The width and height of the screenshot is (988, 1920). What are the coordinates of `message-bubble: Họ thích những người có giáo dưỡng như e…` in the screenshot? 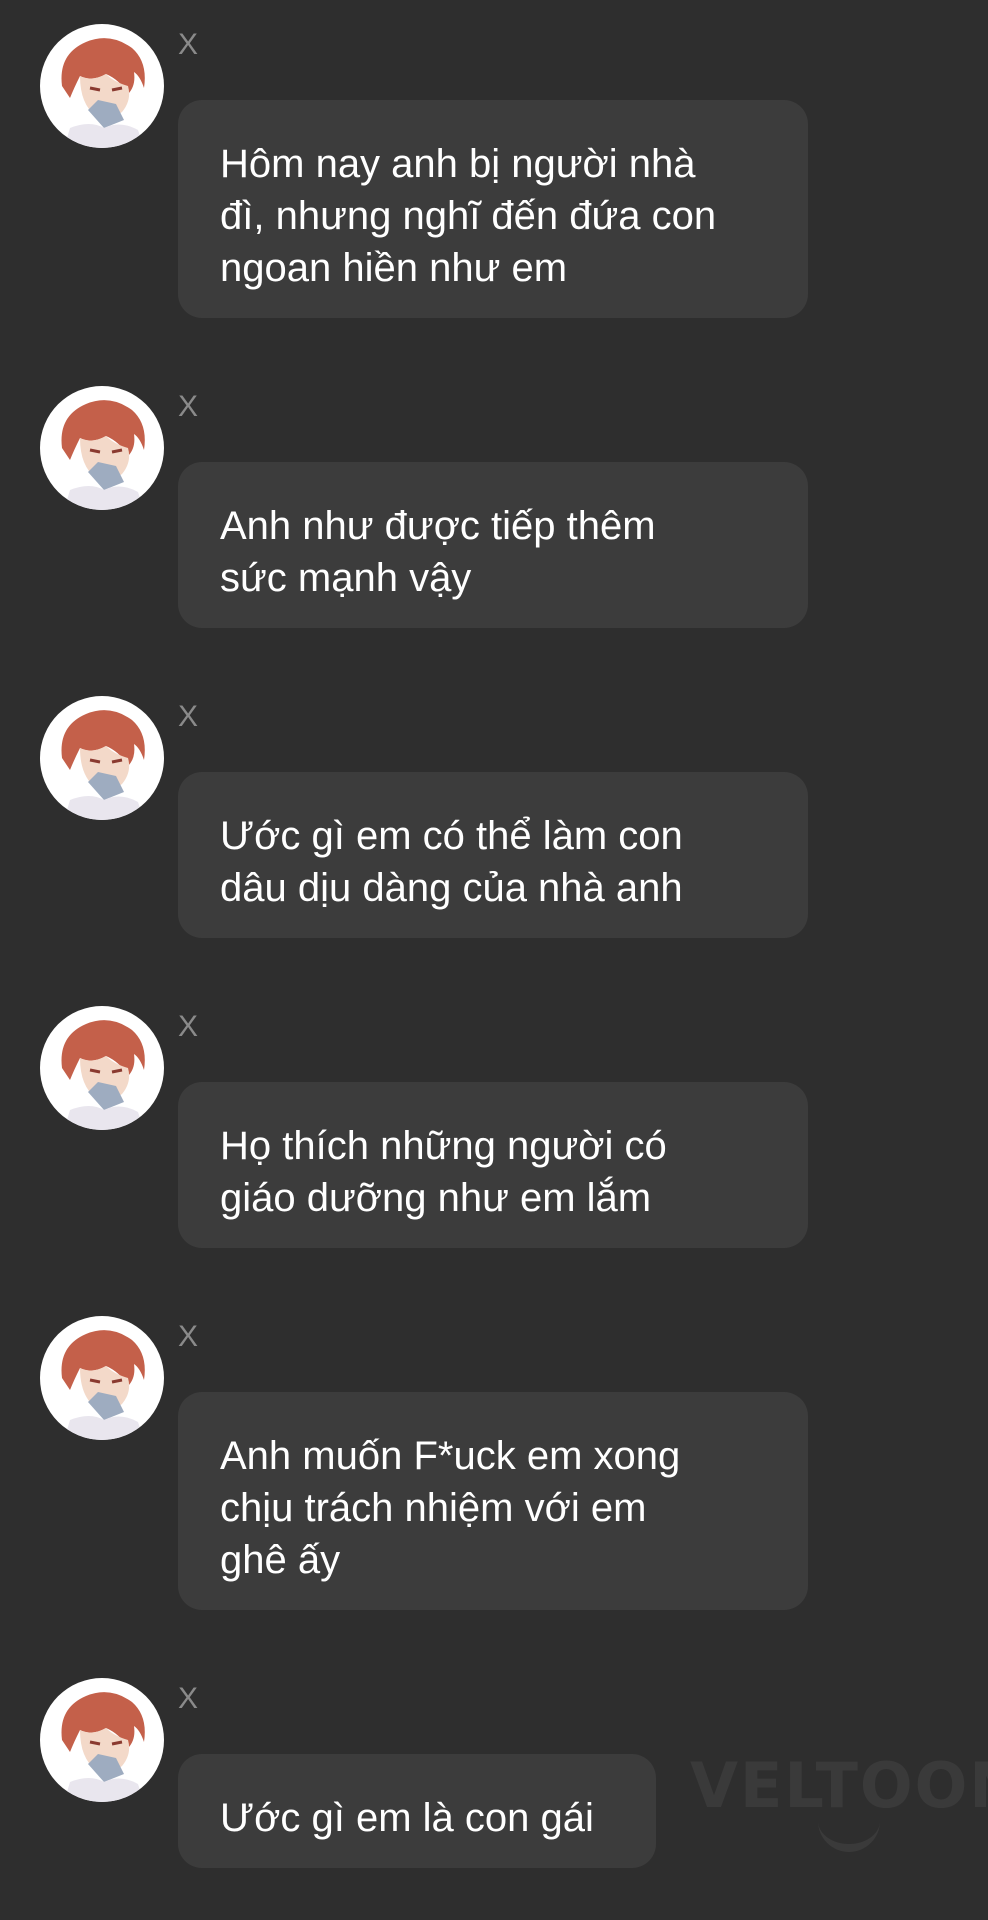 It's located at (493, 1165).